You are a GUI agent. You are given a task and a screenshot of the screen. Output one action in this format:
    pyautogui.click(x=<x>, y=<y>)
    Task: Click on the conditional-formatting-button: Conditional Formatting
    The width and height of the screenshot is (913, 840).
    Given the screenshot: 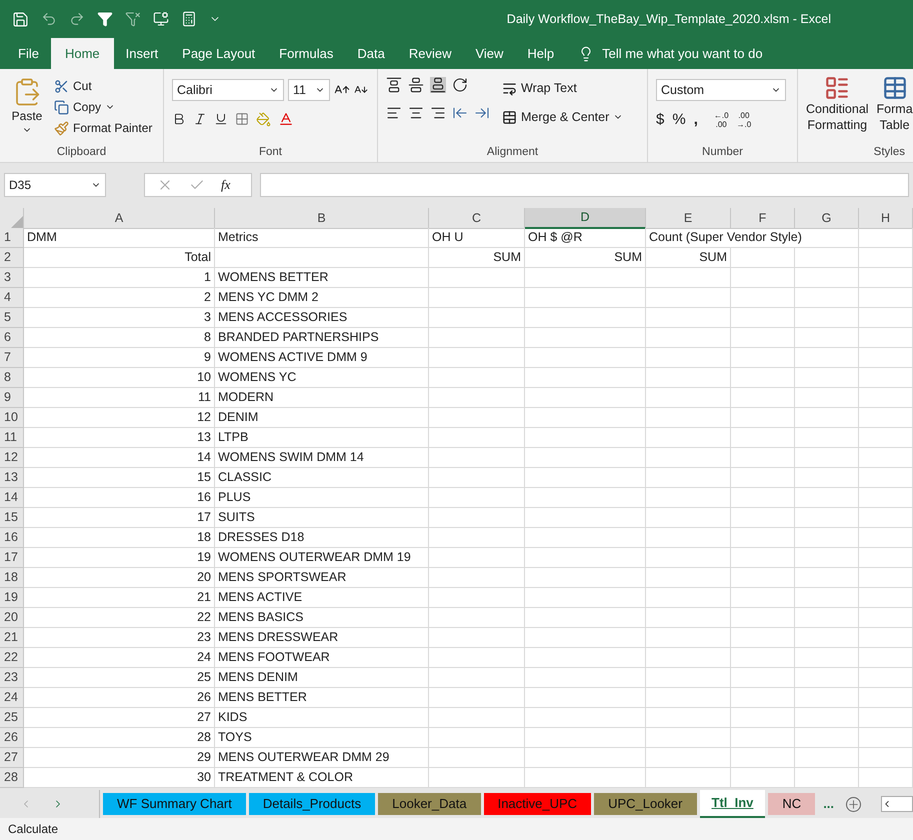 What is the action you would take?
    pyautogui.click(x=837, y=109)
    